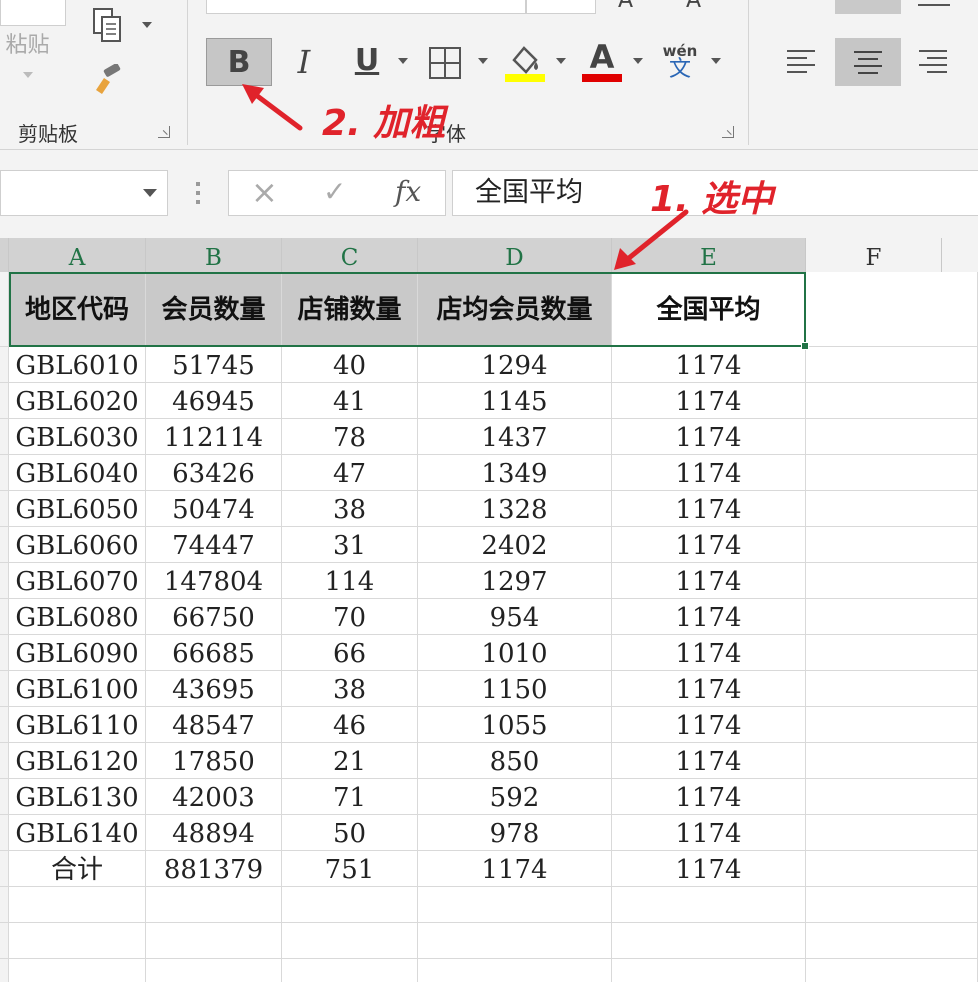  Describe the element at coordinates (77, 508) in the screenshot. I see `cell-region-code: GBL6050` at that location.